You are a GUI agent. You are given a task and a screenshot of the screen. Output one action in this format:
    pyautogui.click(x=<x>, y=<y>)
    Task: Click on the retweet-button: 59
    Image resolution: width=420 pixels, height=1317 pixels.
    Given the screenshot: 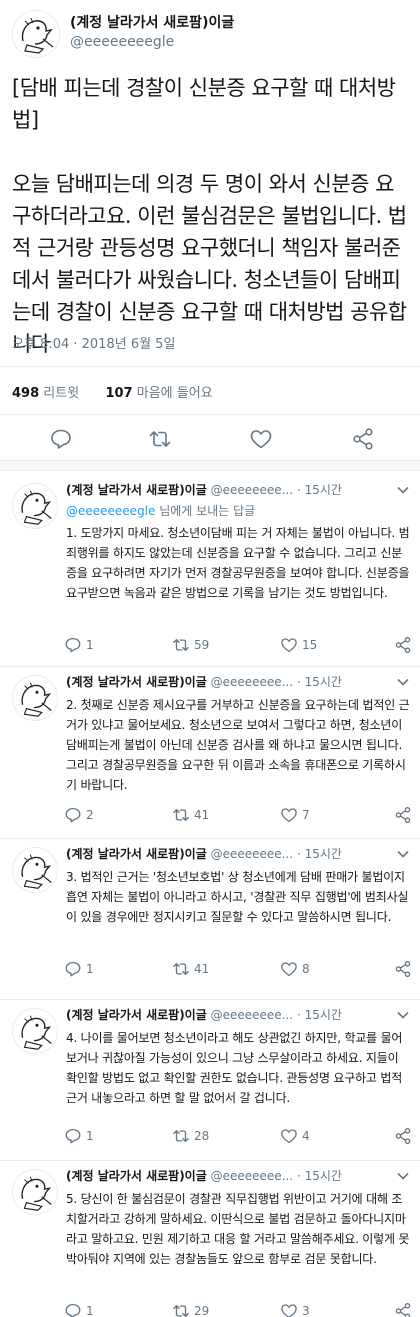 What is the action you would take?
    pyautogui.click(x=190, y=645)
    